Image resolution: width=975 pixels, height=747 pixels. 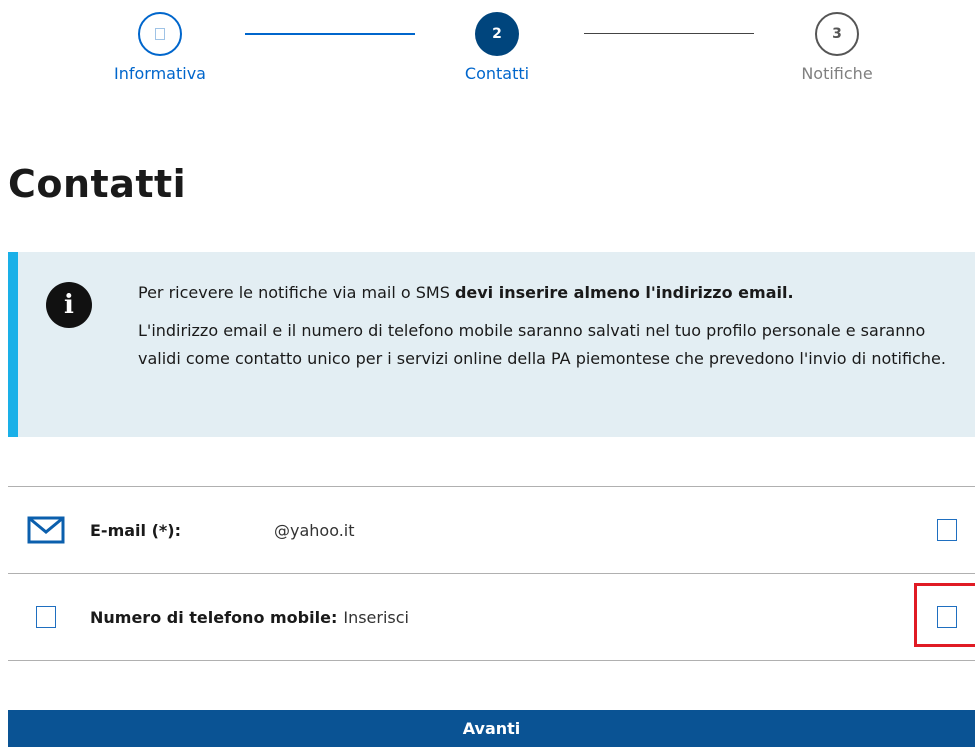 I want to click on step-notifiche: 3 Notifiche, so click(x=837, y=47).